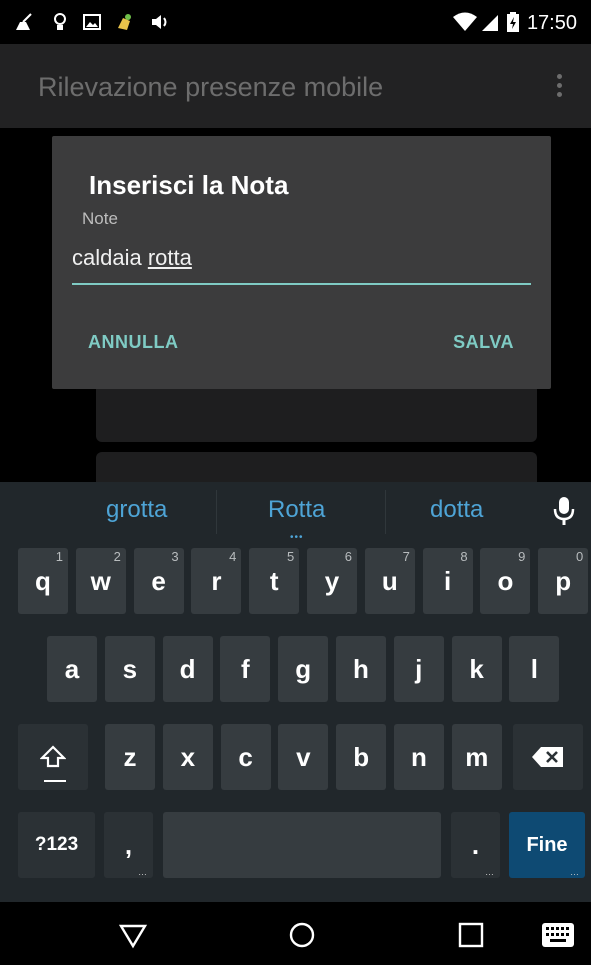 The width and height of the screenshot is (591, 965). I want to click on key-a: a, so click(72, 669).